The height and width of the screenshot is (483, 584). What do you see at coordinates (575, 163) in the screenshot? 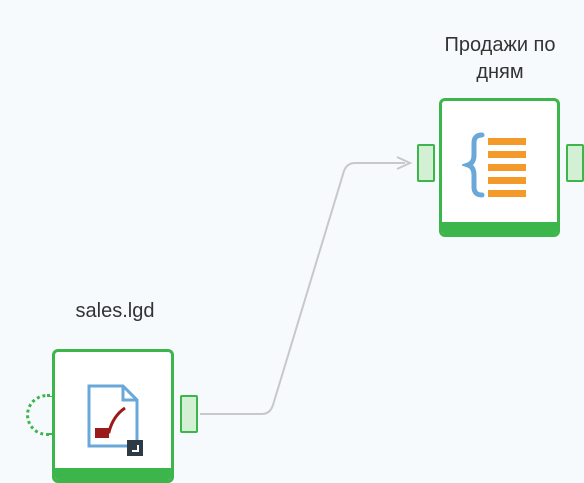
I see `output-port-aggregate` at bounding box center [575, 163].